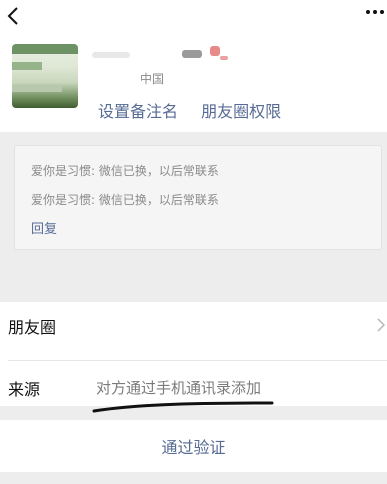 This screenshot has width=387, height=484. What do you see at coordinates (167, 55) in the screenshot?
I see `nickname-redacted` at bounding box center [167, 55].